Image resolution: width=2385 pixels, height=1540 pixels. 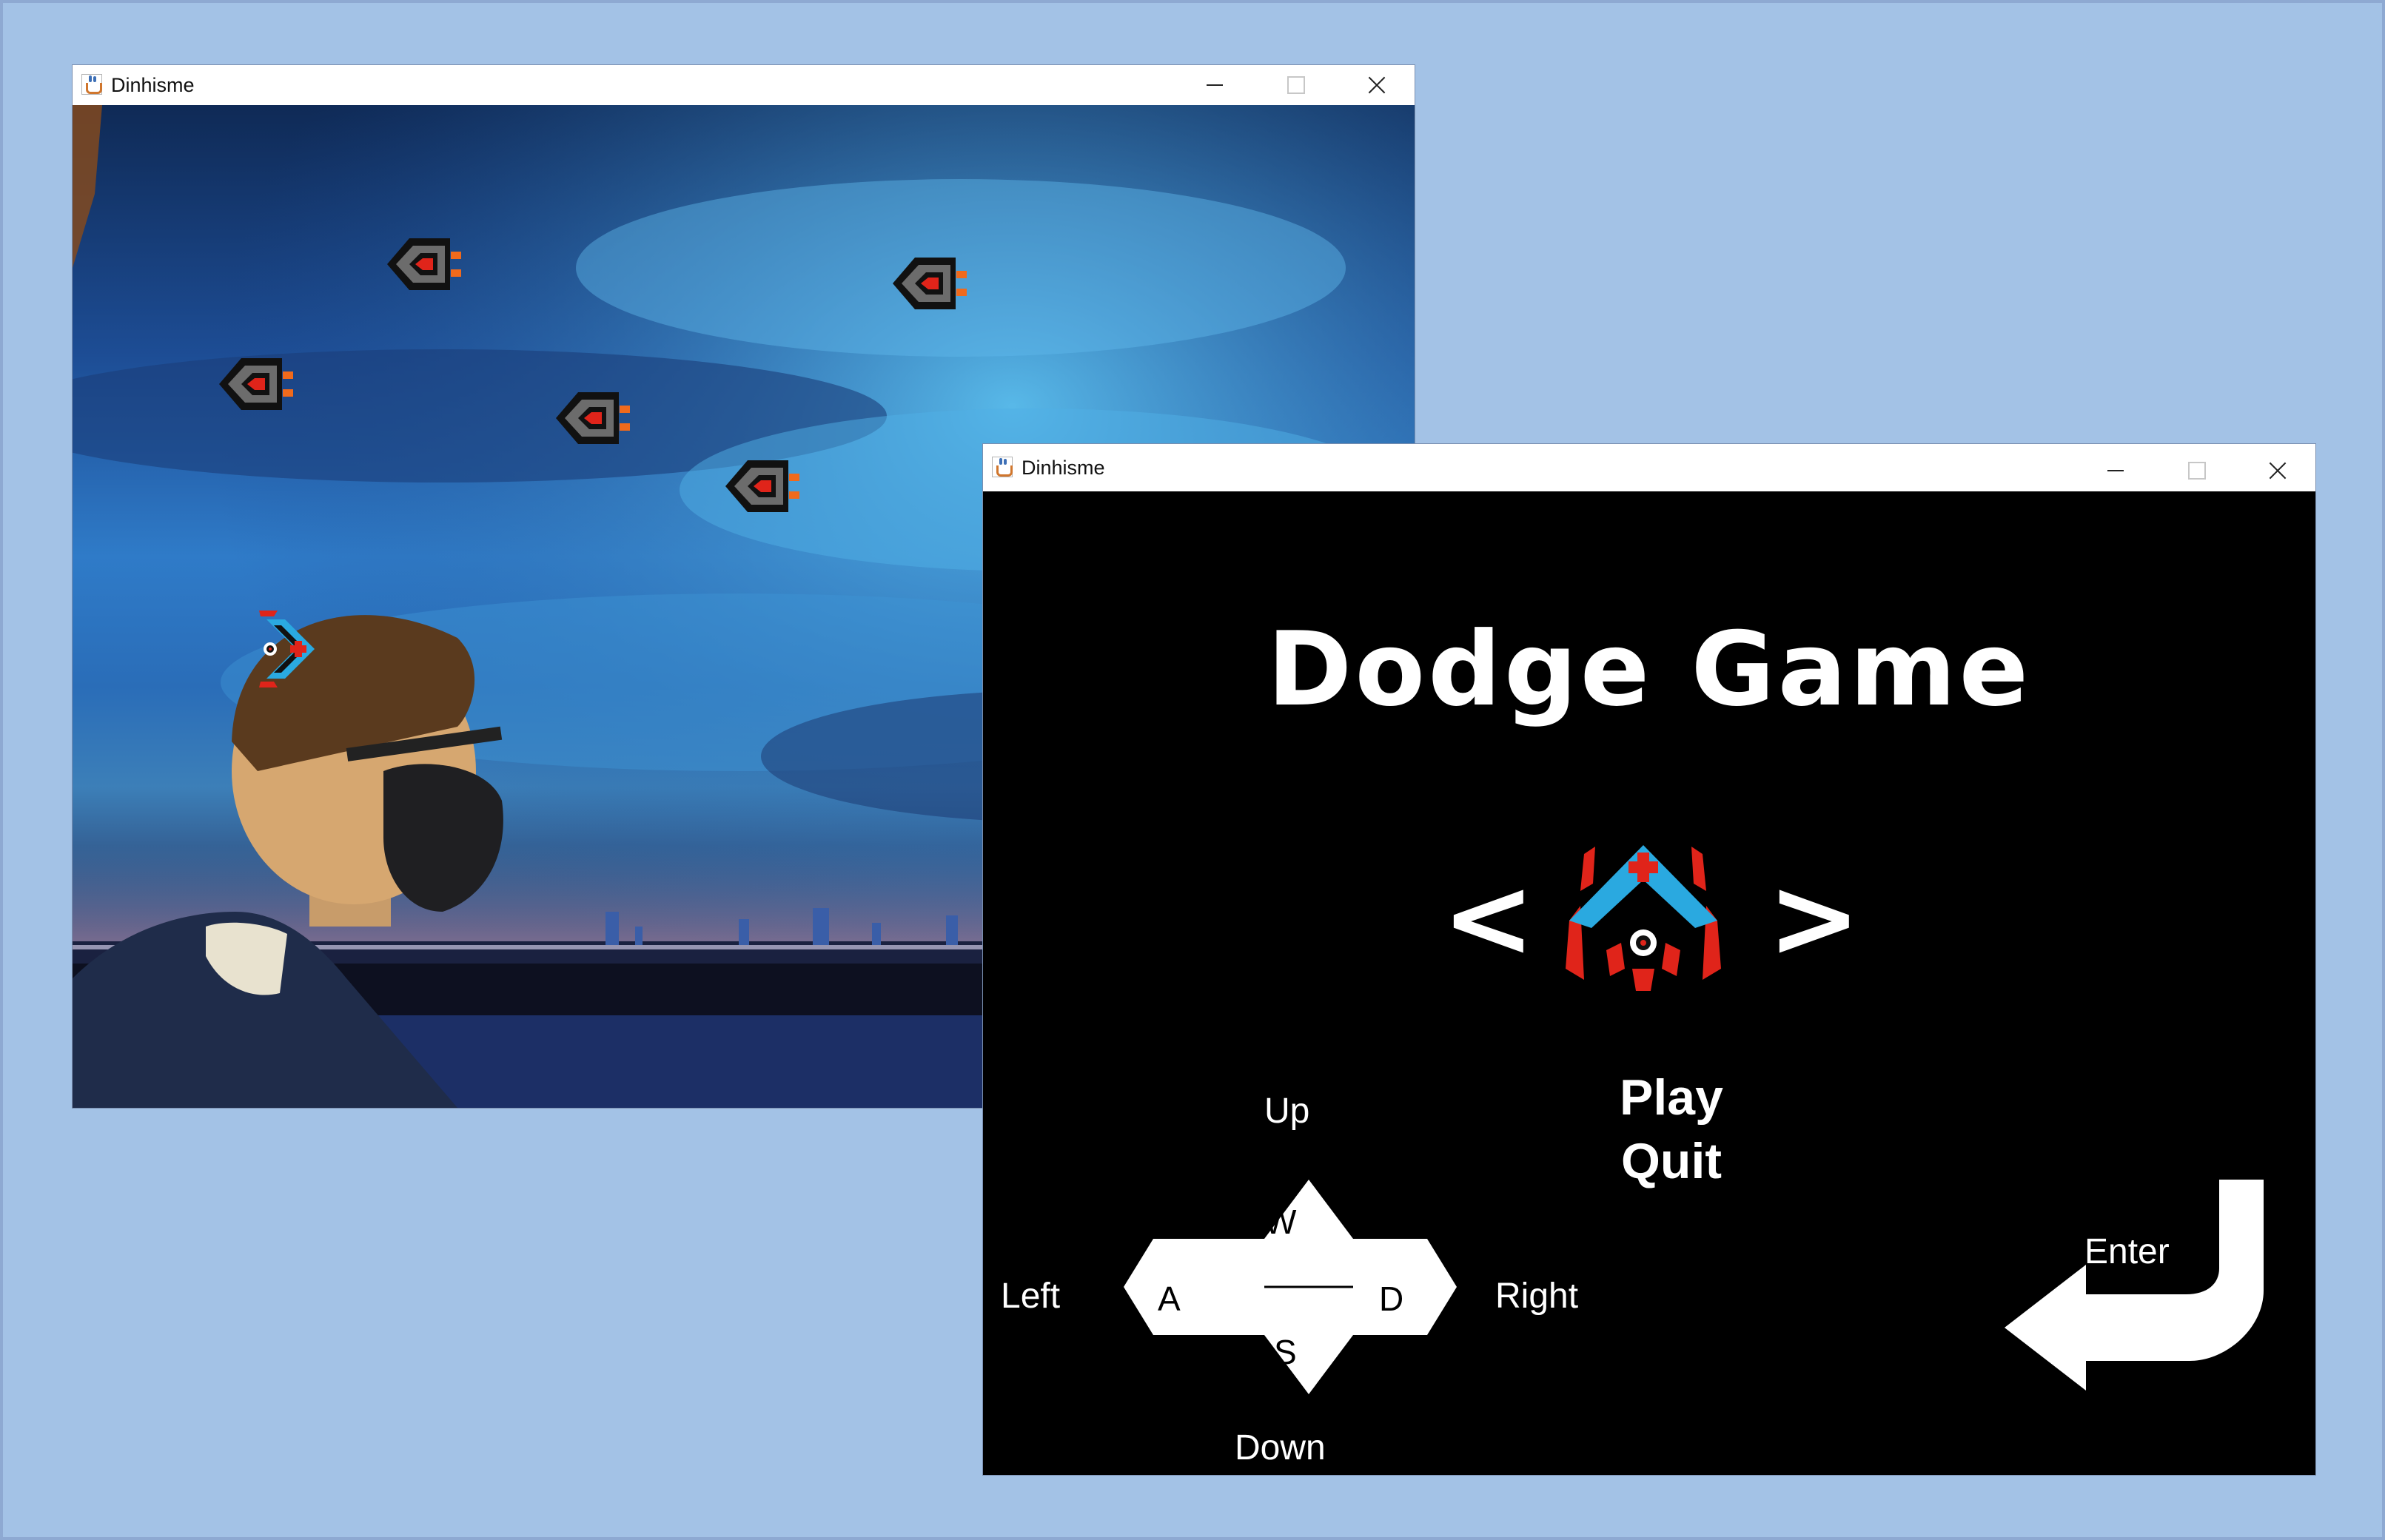 I want to click on menu-titlebar: Dinhisme, so click(x=1649, y=467).